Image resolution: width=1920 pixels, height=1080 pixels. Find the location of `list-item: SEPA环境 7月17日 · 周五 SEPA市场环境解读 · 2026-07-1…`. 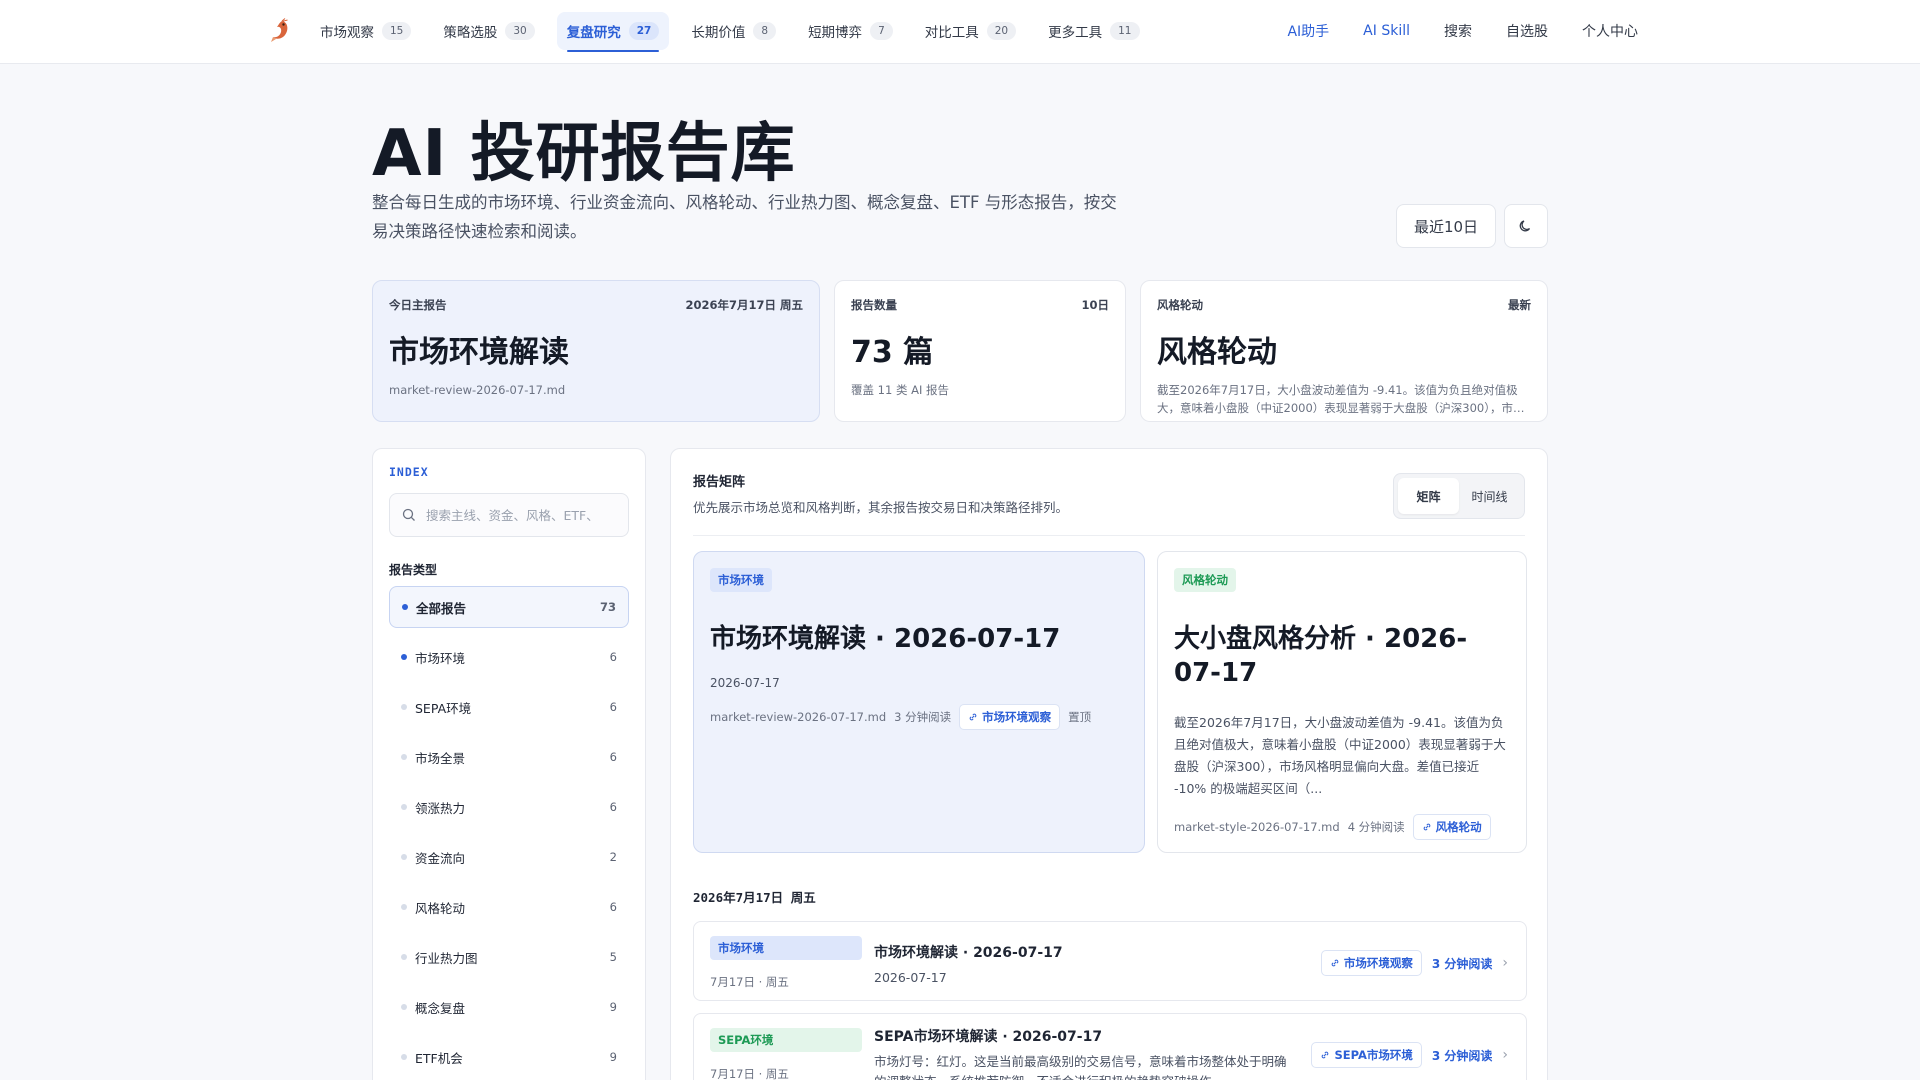

list-item: SEPA环境 7月17日 · 周五 SEPA市场环境解读 · 2026-07-1… is located at coordinates (1110, 1046).